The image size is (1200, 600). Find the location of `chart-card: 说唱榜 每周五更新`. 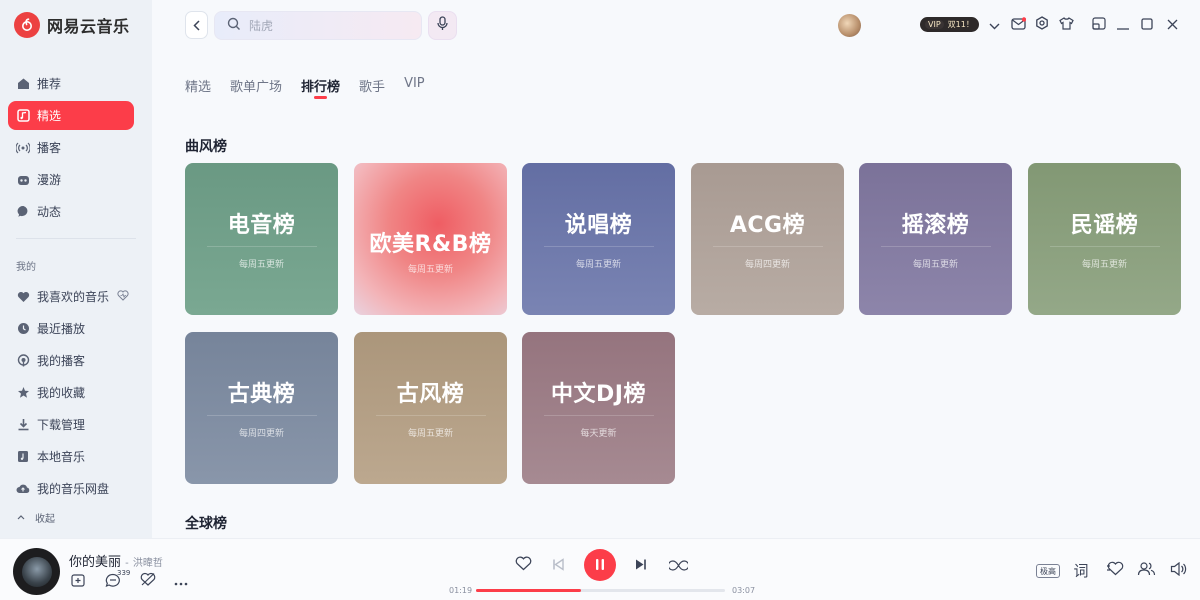

chart-card: 说唱榜 每周五更新 is located at coordinates (598, 239).